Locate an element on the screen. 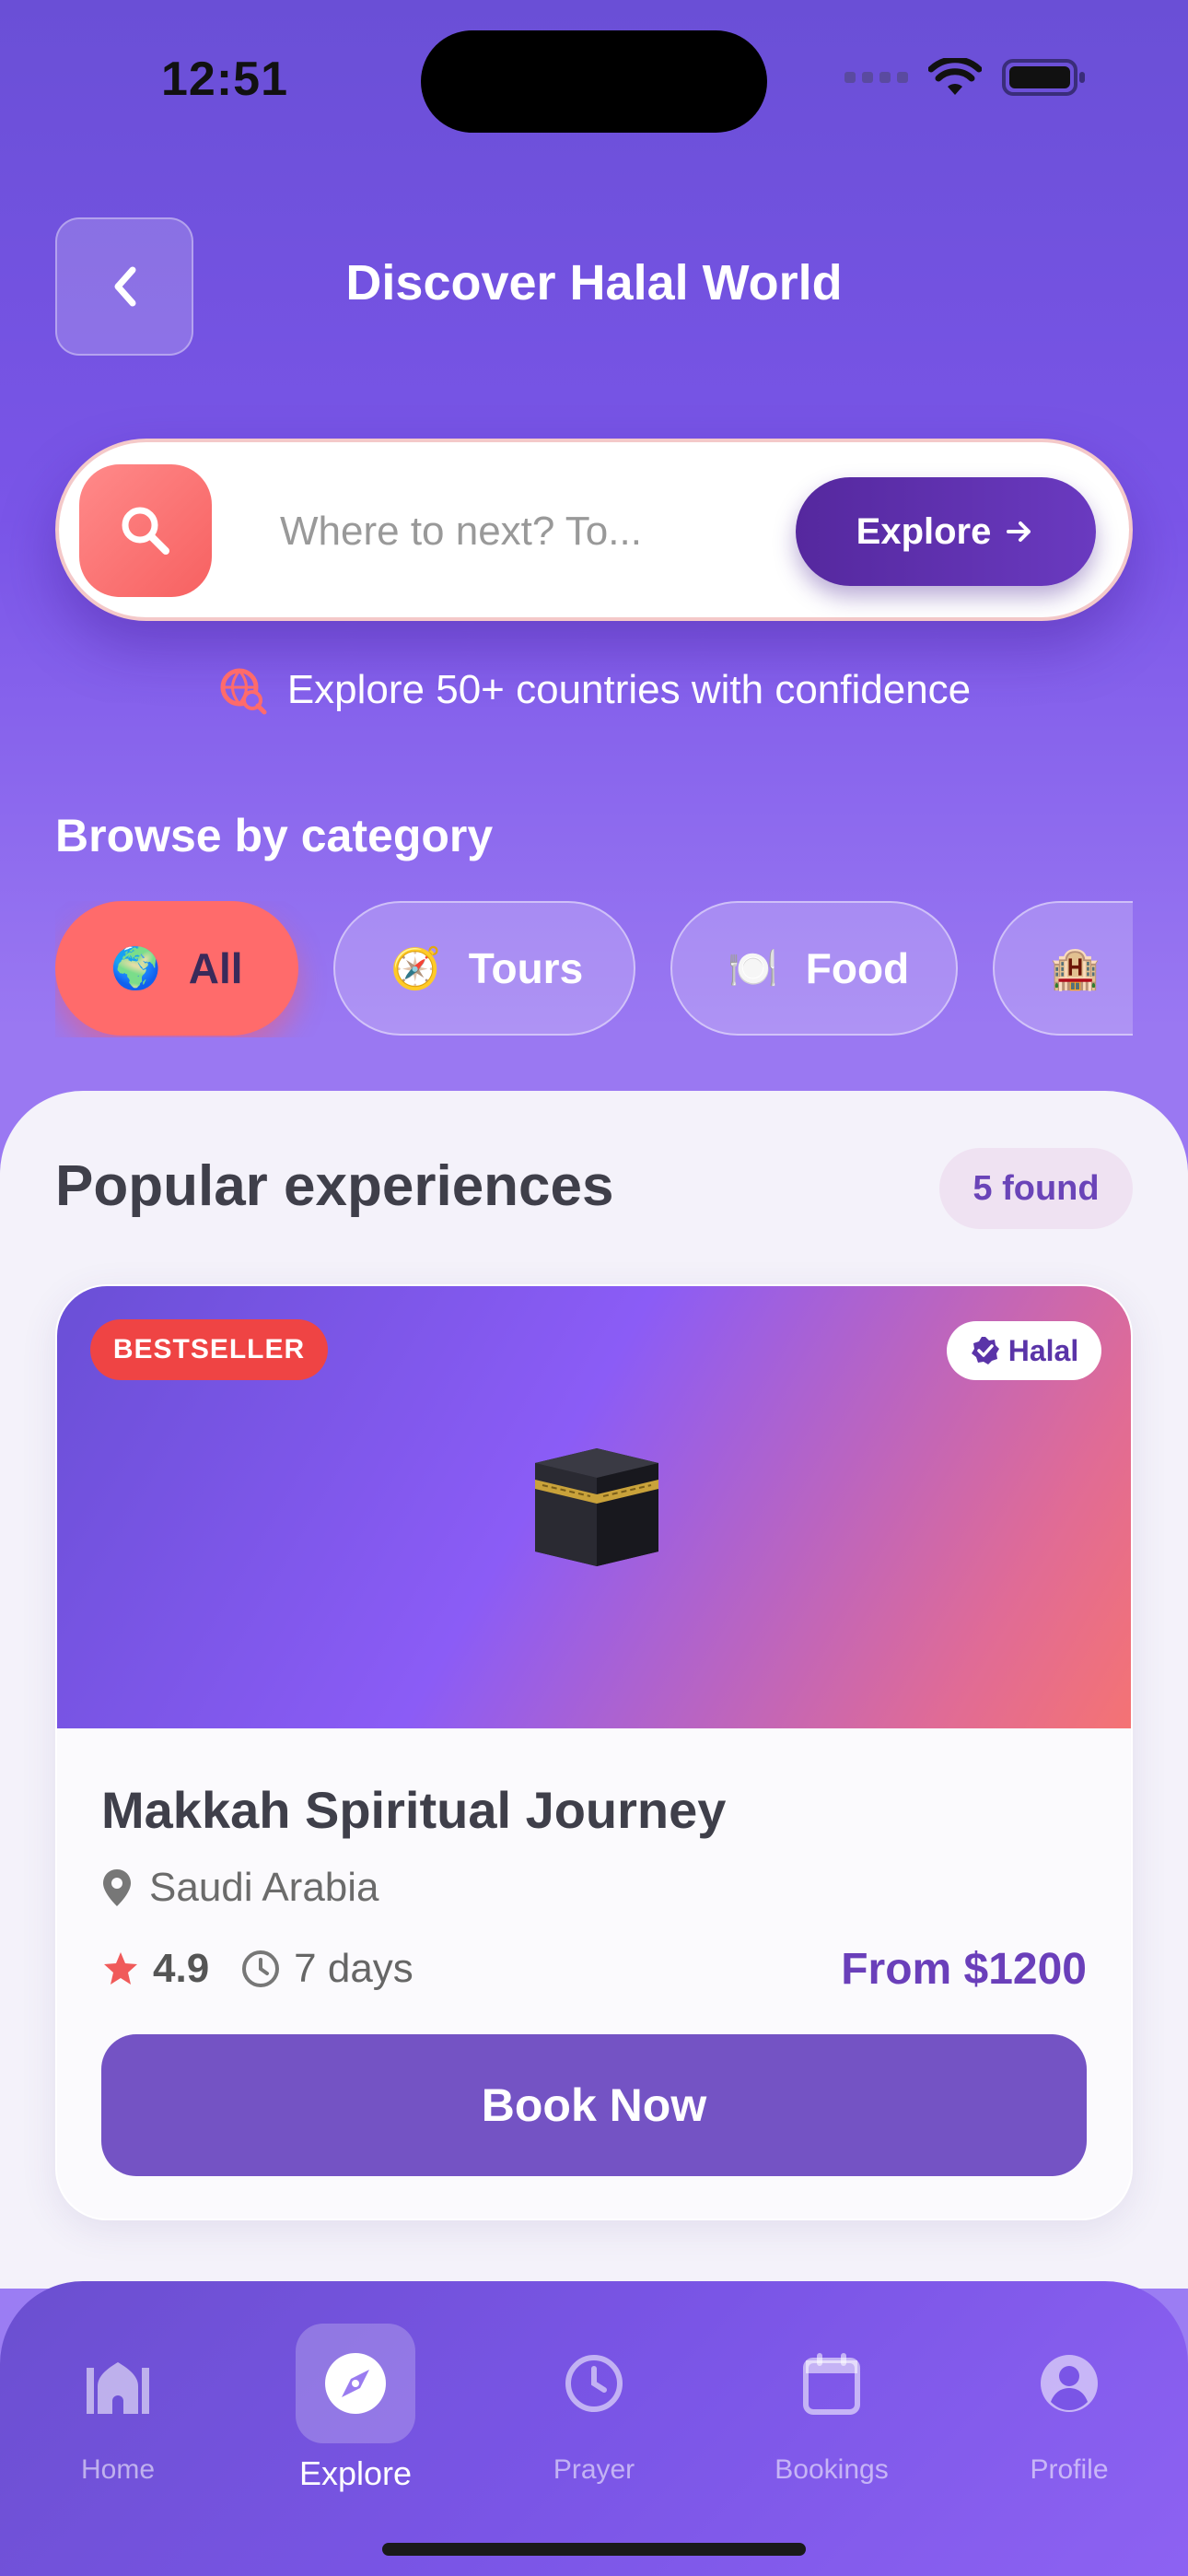  nav-item-bookings: Bookings is located at coordinates (832, 2405).